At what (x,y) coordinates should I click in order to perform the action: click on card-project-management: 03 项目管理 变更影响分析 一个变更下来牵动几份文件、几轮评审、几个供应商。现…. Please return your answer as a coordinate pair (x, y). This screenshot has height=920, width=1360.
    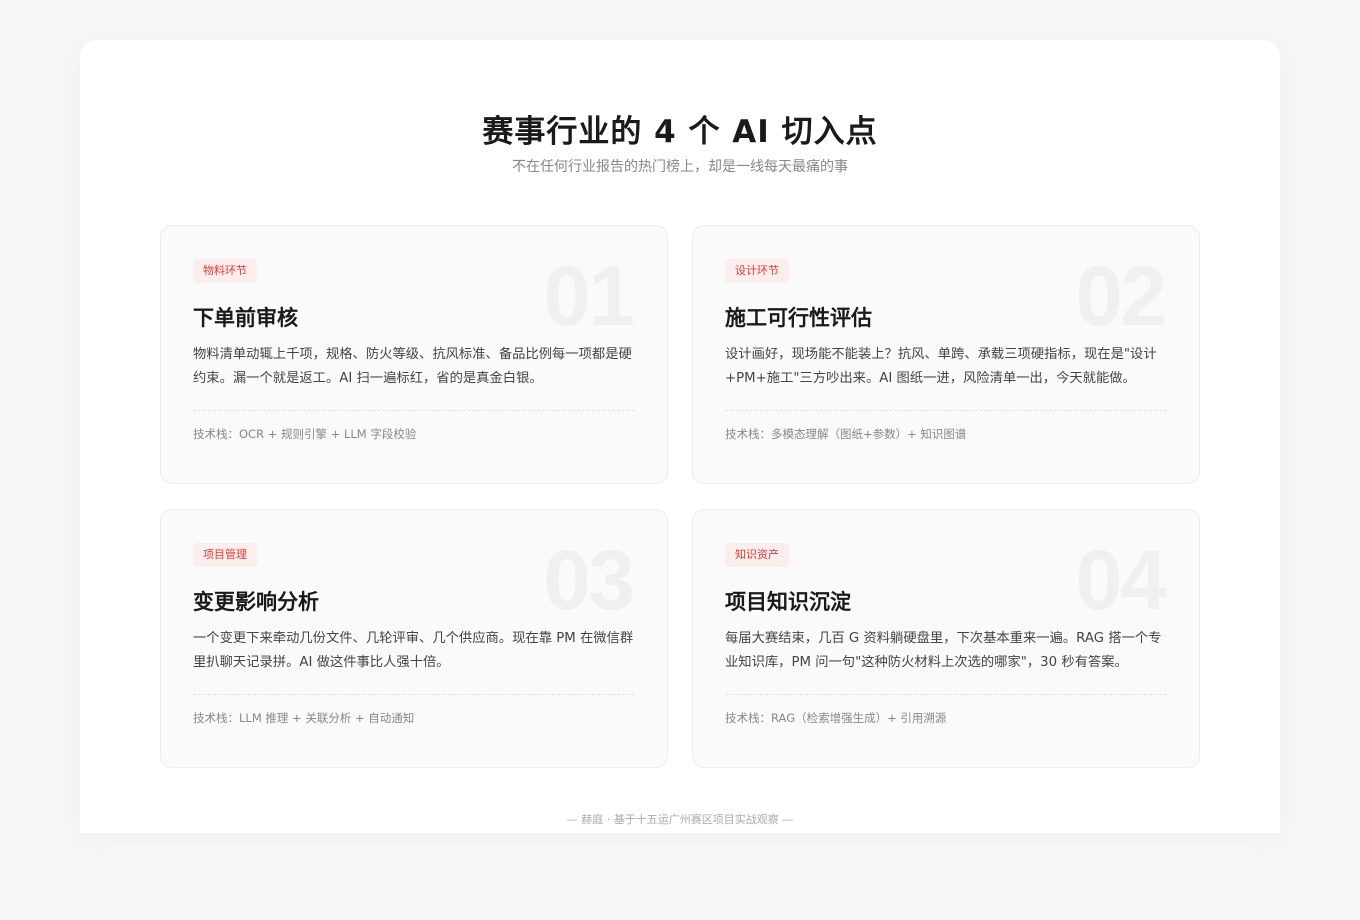
    Looking at the image, I should click on (414, 638).